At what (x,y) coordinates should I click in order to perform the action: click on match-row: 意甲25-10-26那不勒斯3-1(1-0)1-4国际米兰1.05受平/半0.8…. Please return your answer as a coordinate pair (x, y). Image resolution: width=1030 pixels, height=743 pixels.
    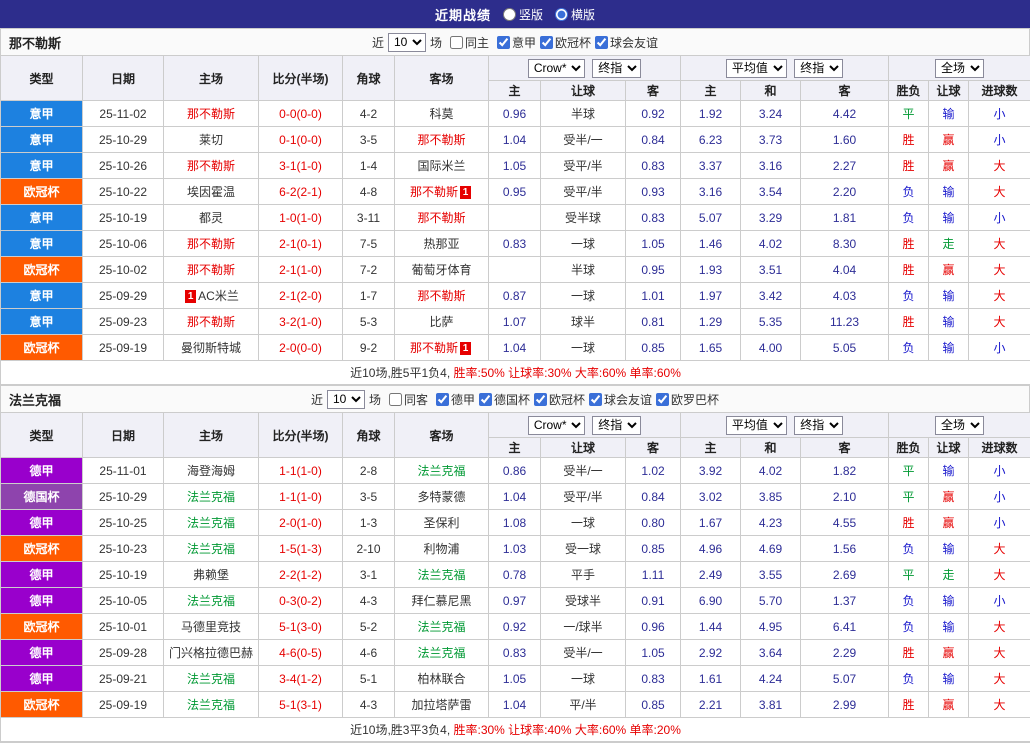
    Looking at the image, I should click on (515, 166).